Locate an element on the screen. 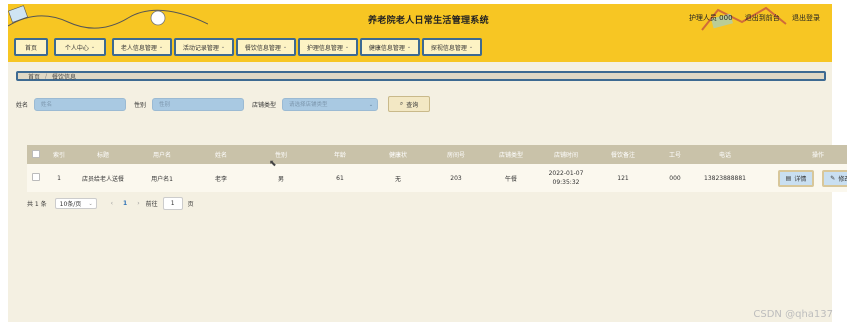 This screenshot has width=847, height=332. nav-label: 个人中心 is located at coordinates (76, 48).